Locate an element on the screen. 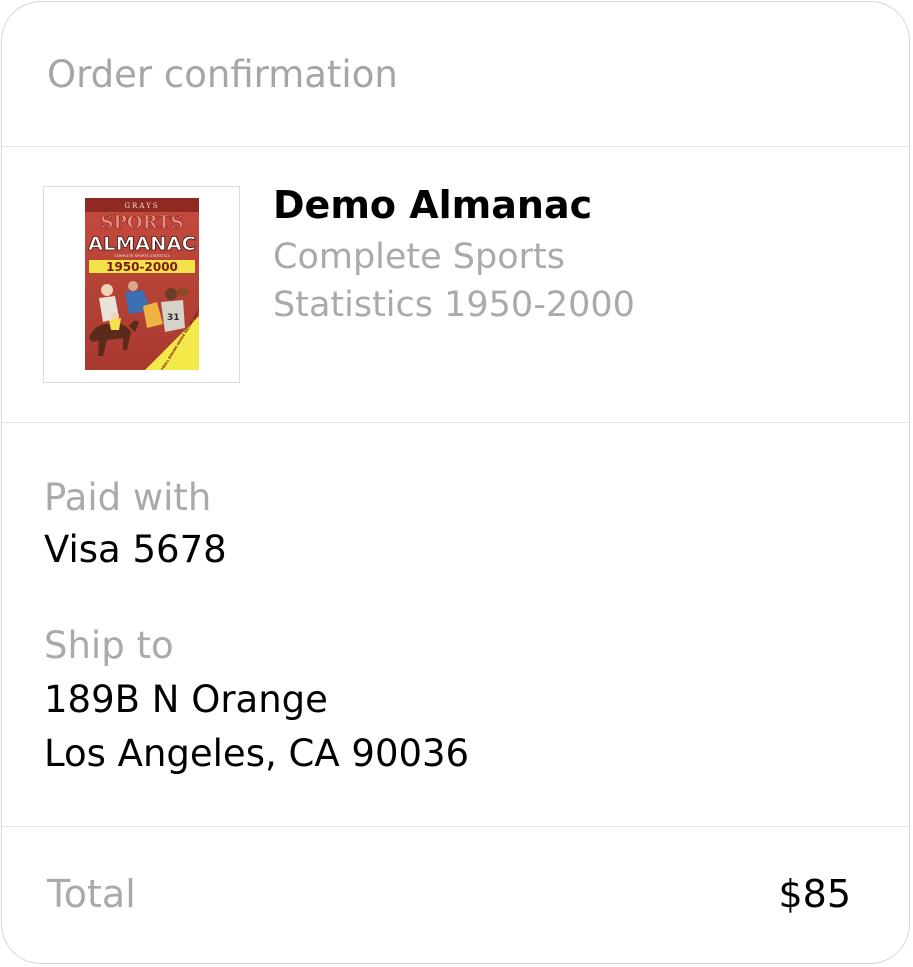 The image size is (913, 967). product-name: Demo Almanac is located at coordinates (433, 205).